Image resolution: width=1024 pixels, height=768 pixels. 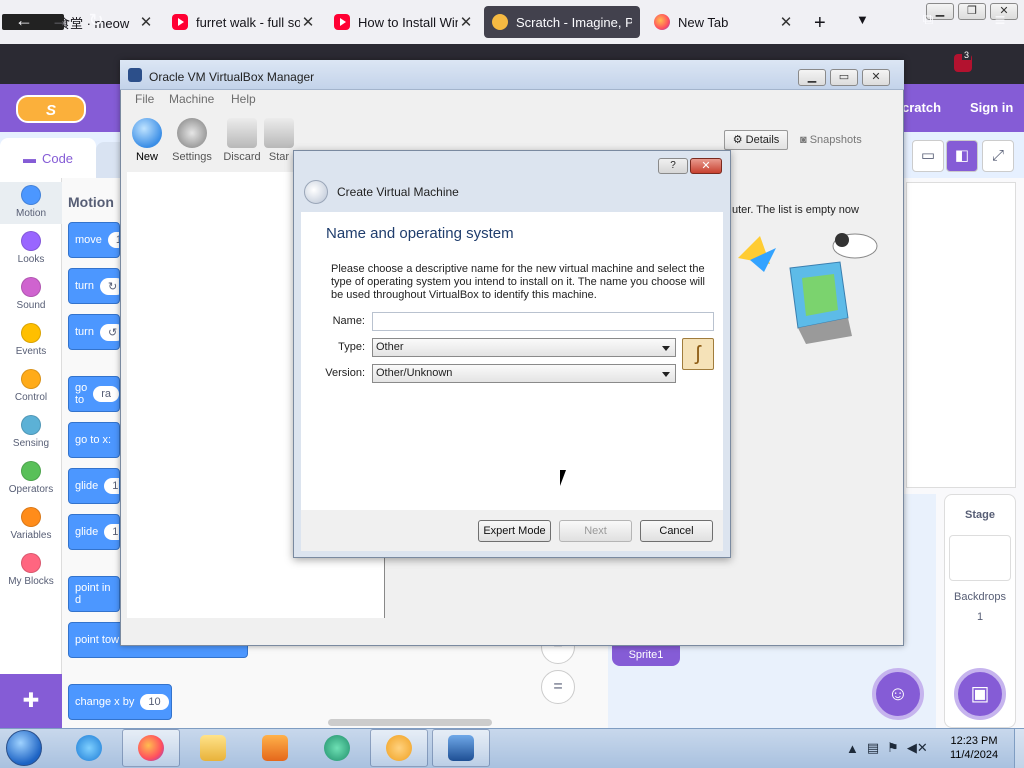 I want to click on extensions-puzzle-icon: ⧉, so click(x=928, y=20).